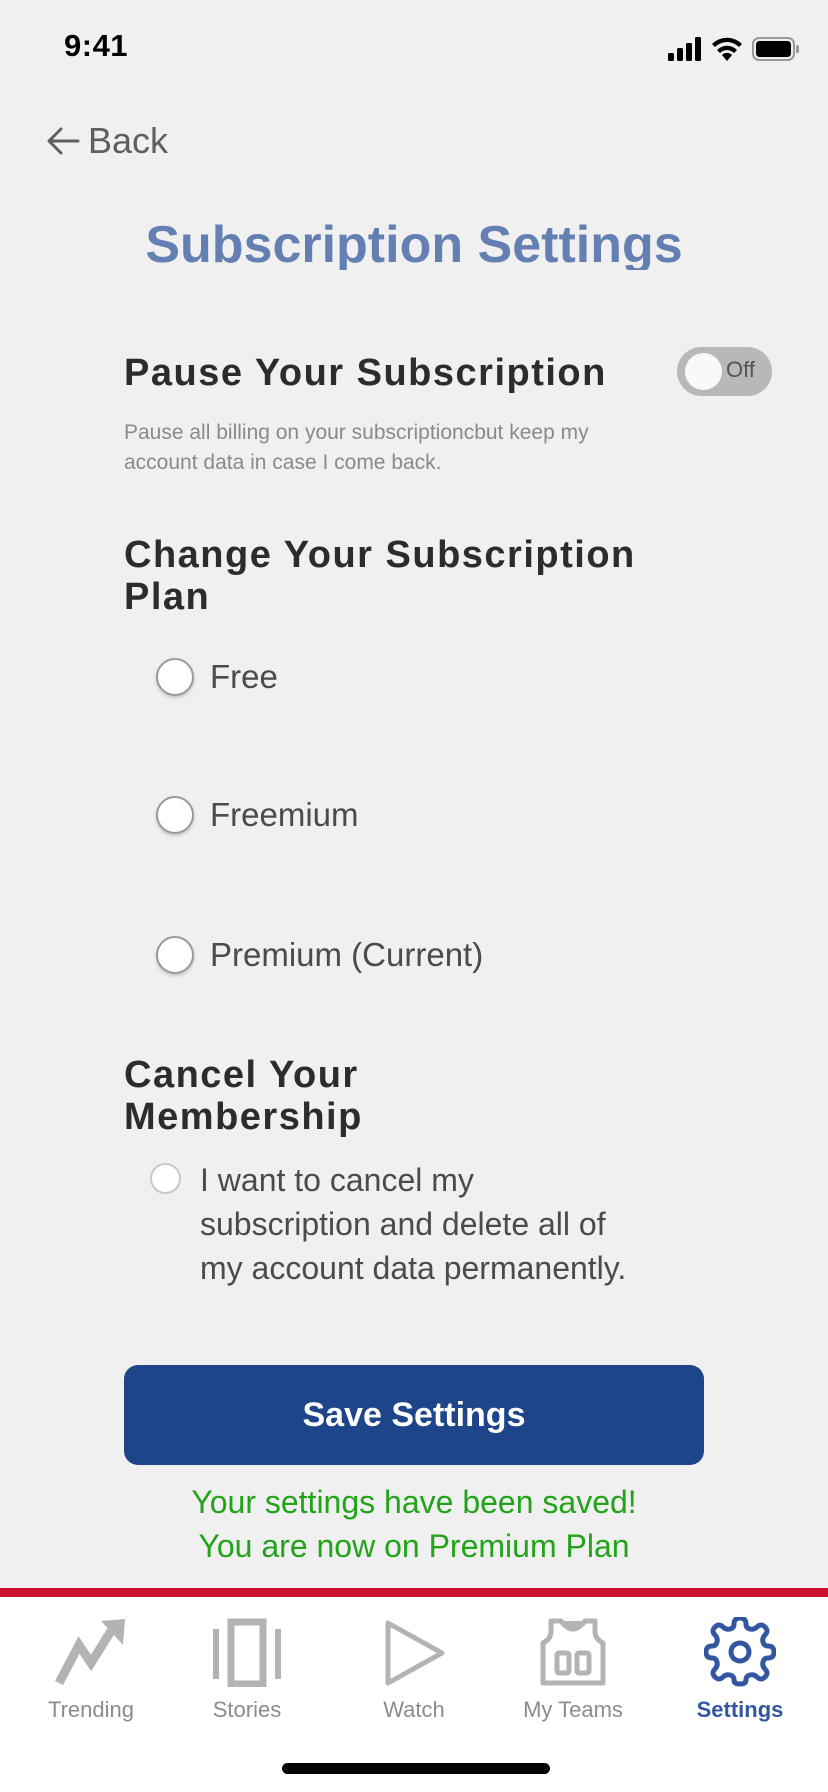 This screenshot has width=828, height=1792. What do you see at coordinates (740, 1709) in the screenshot?
I see `tab-label: Settings` at bounding box center [740, 1709].